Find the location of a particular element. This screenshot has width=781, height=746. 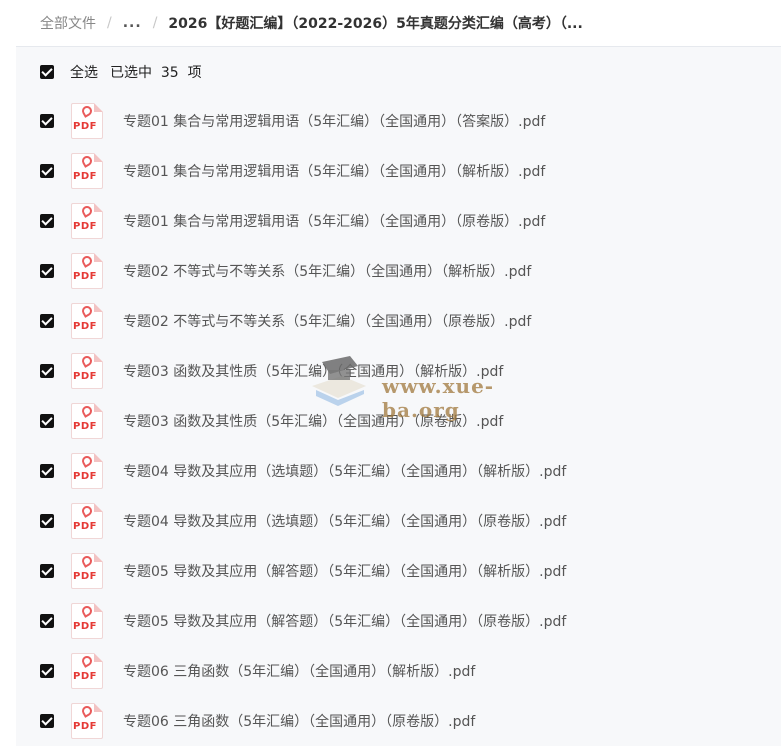

file-row: PDF 专题06 三角函数（5年汇编）（全国通用）（原卷版）.pdf is located at coordinates (398, 721).